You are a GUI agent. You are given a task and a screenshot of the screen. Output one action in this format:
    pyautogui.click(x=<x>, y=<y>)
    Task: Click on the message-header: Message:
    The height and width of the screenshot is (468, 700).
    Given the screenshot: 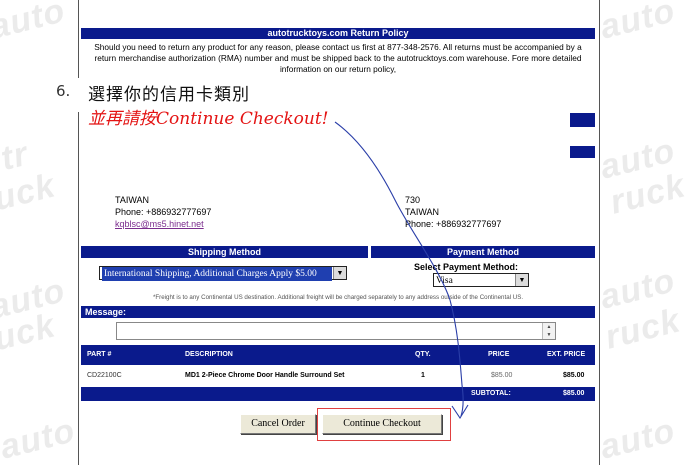 What is the action you would take?
    pyautogui.click(x=338, y=312)
    